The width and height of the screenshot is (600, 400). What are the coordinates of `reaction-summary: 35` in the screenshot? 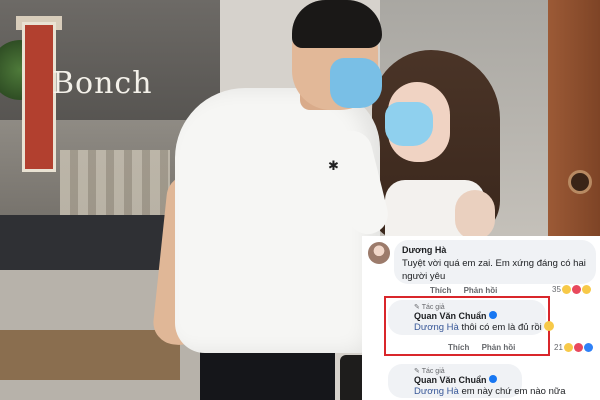 It's located at (571, 289).